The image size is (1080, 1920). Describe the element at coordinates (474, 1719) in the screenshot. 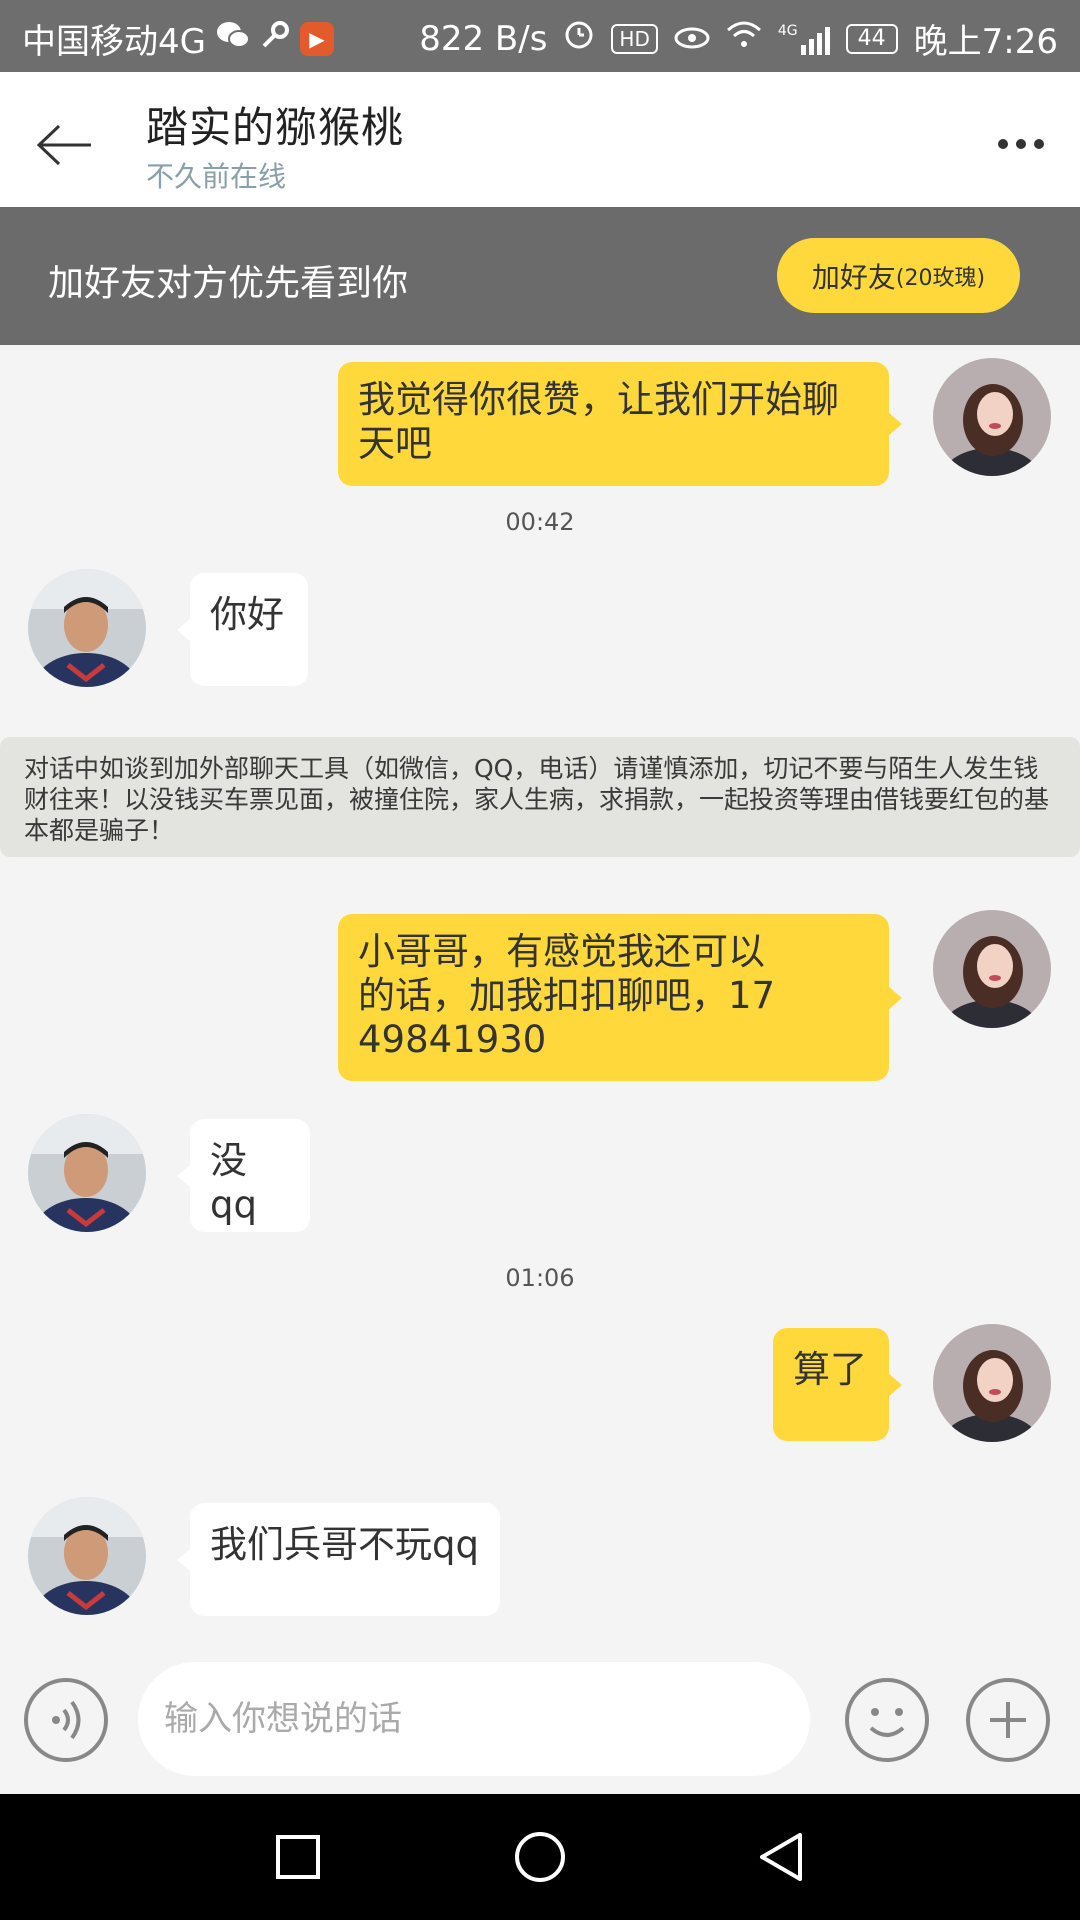

I see `message-input` at that location.